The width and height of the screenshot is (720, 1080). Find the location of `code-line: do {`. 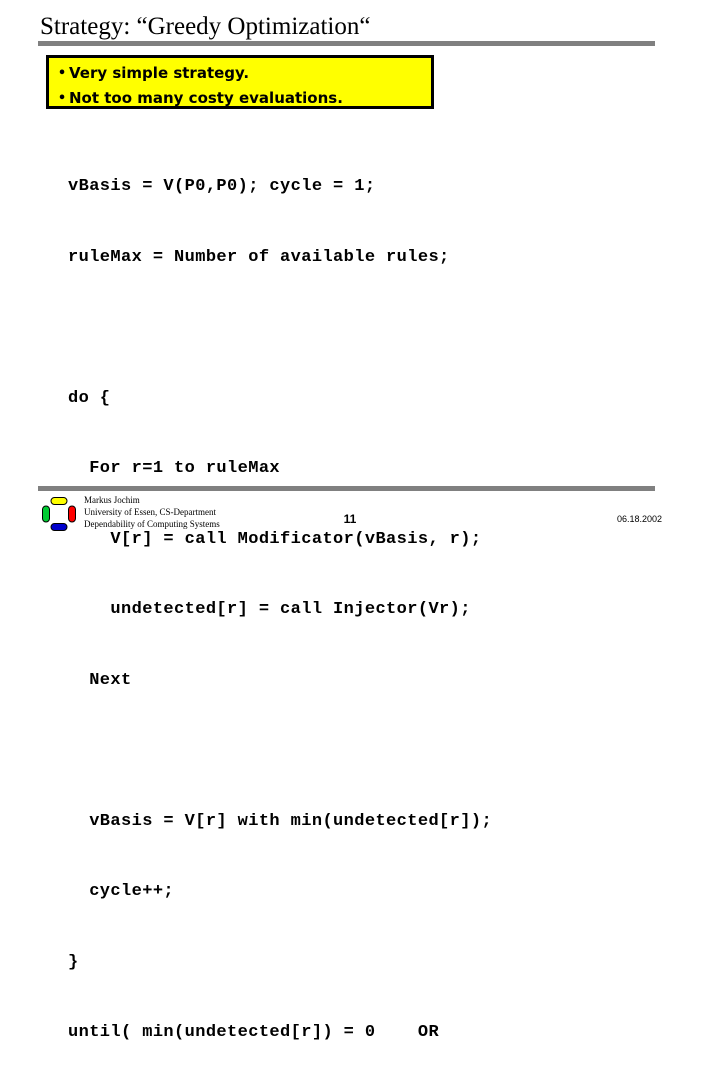

code-line: do { is located at coordinates (89, 398).